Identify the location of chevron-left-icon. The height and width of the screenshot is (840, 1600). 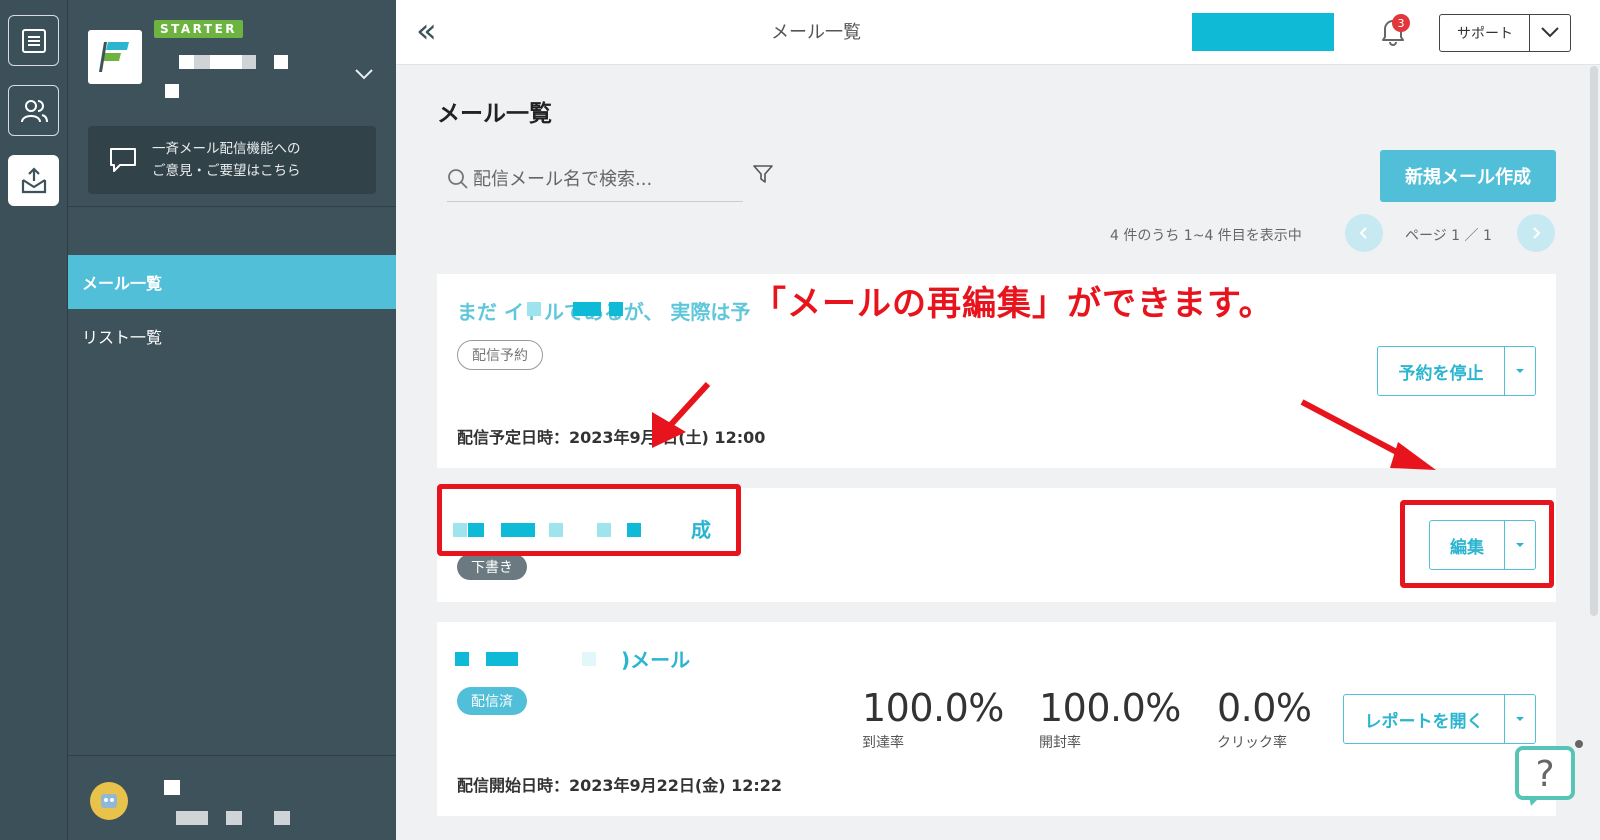
(1363, 233).